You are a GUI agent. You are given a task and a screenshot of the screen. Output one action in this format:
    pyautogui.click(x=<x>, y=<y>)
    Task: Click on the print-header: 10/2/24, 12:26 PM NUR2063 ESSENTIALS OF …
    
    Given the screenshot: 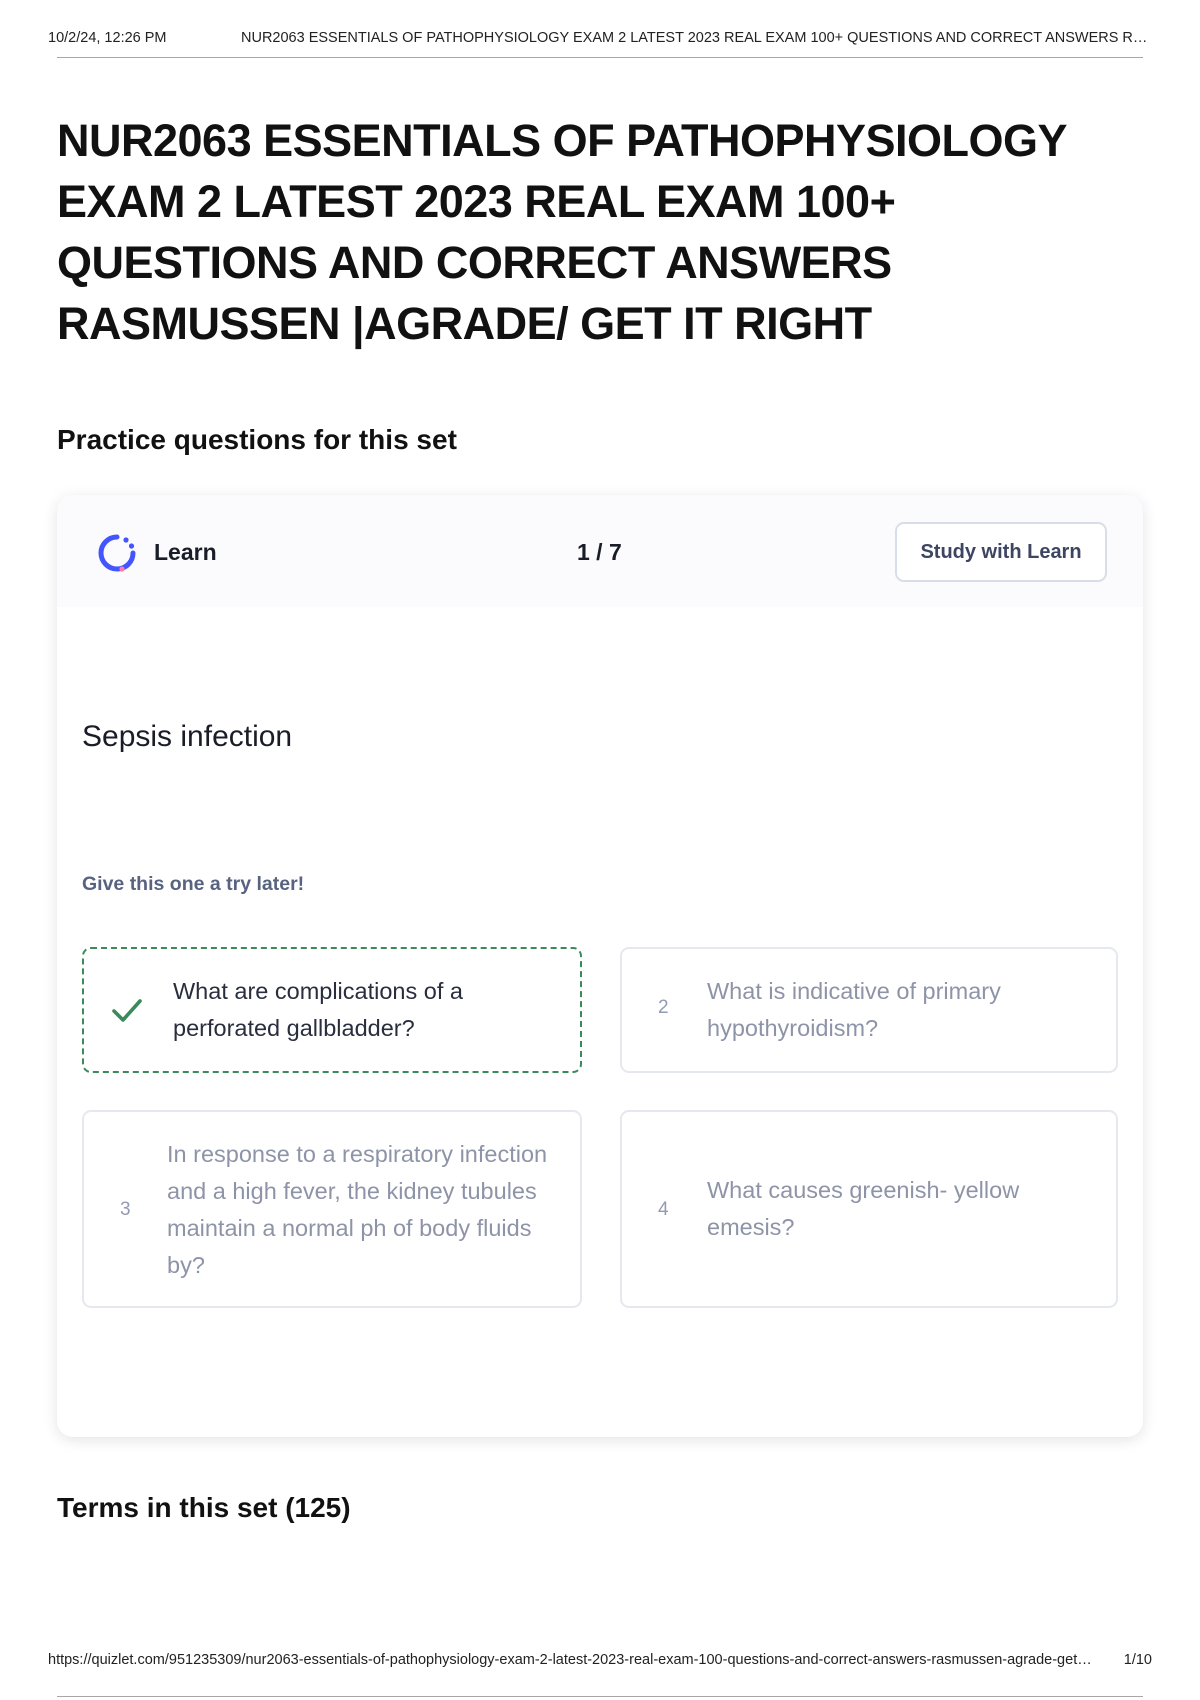 What is the action you would take?
    pyautogui.click(x=600, y=40)
    